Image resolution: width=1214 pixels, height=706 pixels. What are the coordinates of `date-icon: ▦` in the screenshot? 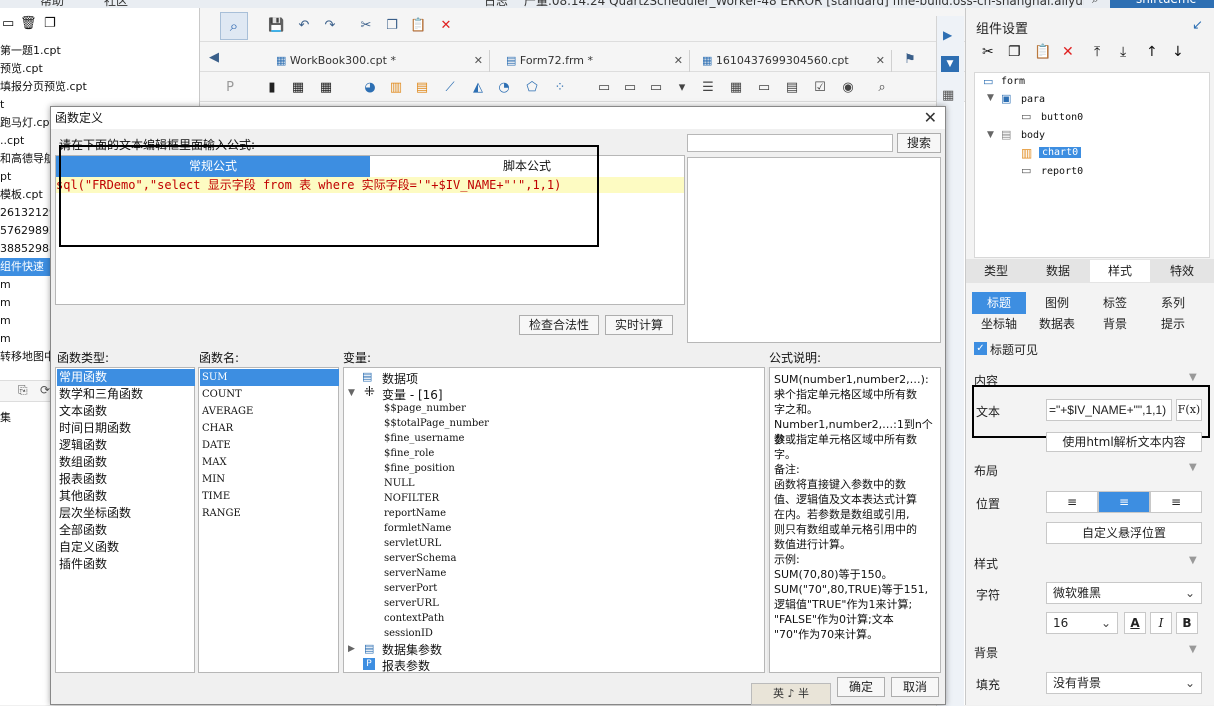 It's located at (736, 88).